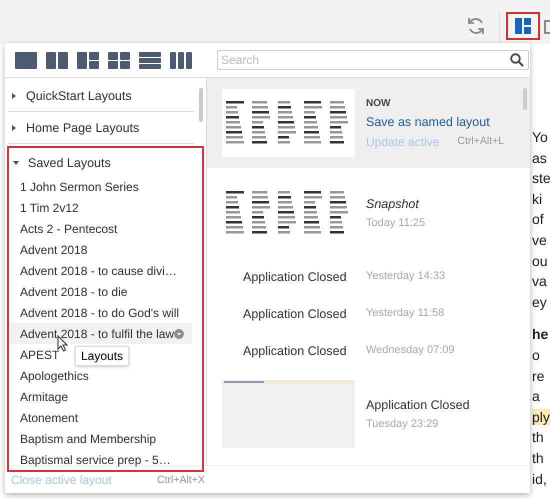 This screenshot has width=550, height=500. What do you see at coordinates (480, 141) in the screenshot?
I see `shortcut-text: Ctrl+Alt+L` at bounding box center [480, 141].